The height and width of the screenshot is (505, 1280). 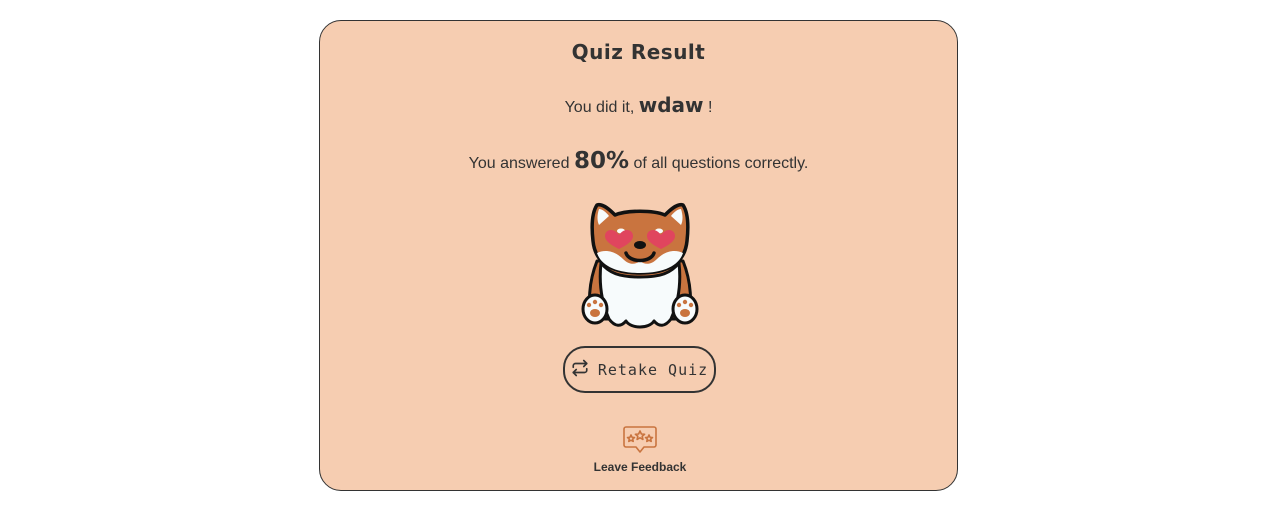 I want to click on leave-feedback-label: Leave Feedback, so click(x=640, y=467).